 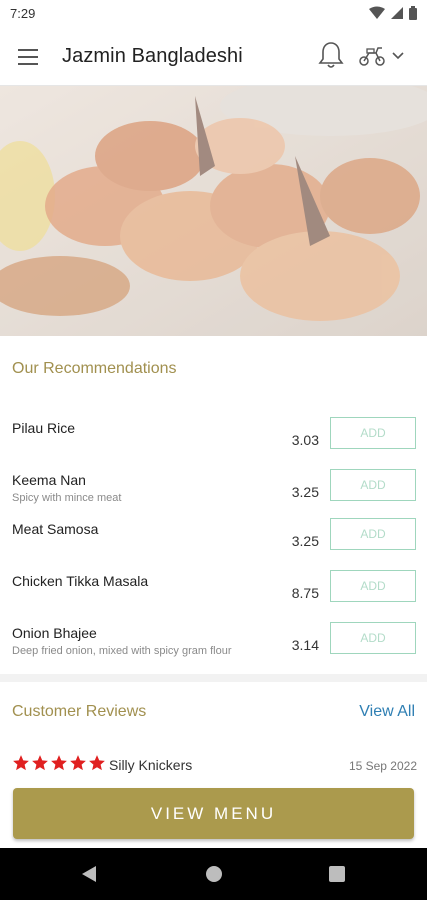 I want to click on recents-icon, so click(x=337, y=874).